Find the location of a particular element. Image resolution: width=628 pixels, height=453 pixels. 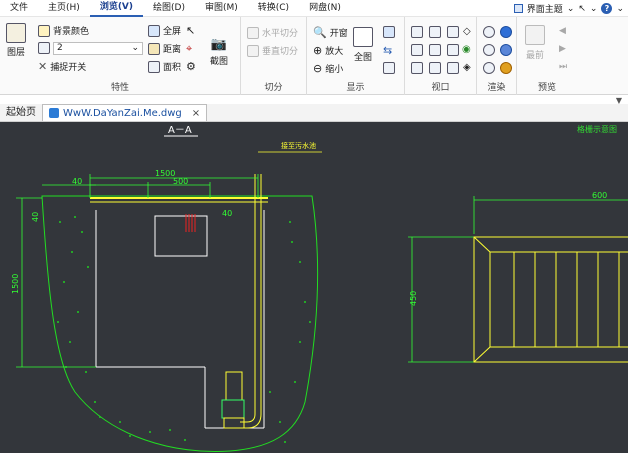

open-window-label: 开窗 is located at coordinates (338, 34).